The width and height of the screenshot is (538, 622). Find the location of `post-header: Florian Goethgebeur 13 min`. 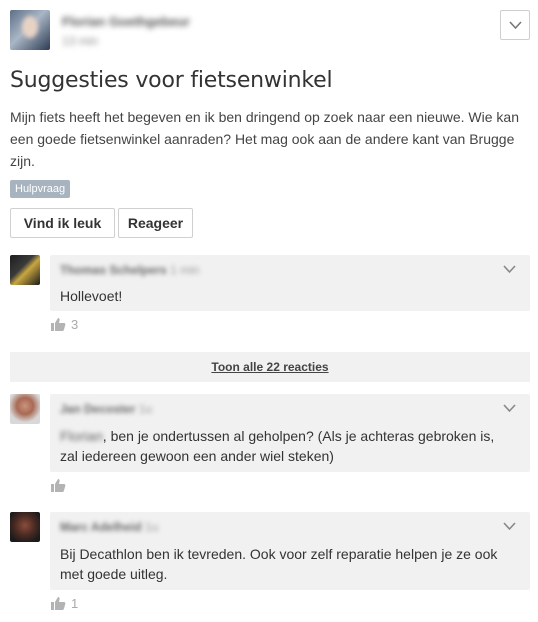

post-header: Florian Goethgebeur 13 min is located at coordinates (270, 31).